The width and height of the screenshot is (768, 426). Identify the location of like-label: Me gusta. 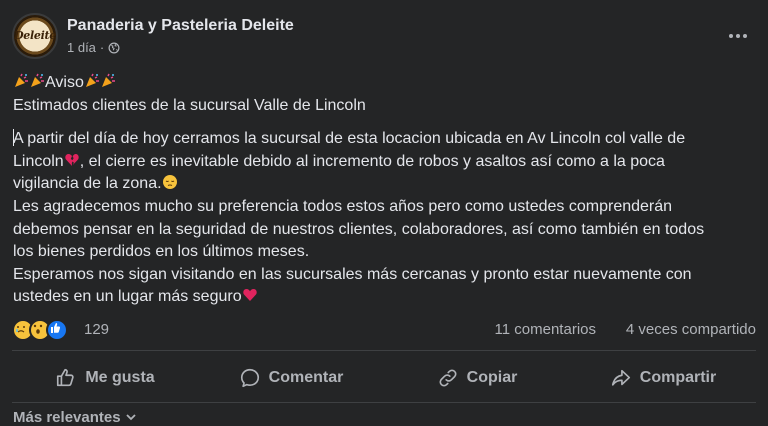
(120, 377).